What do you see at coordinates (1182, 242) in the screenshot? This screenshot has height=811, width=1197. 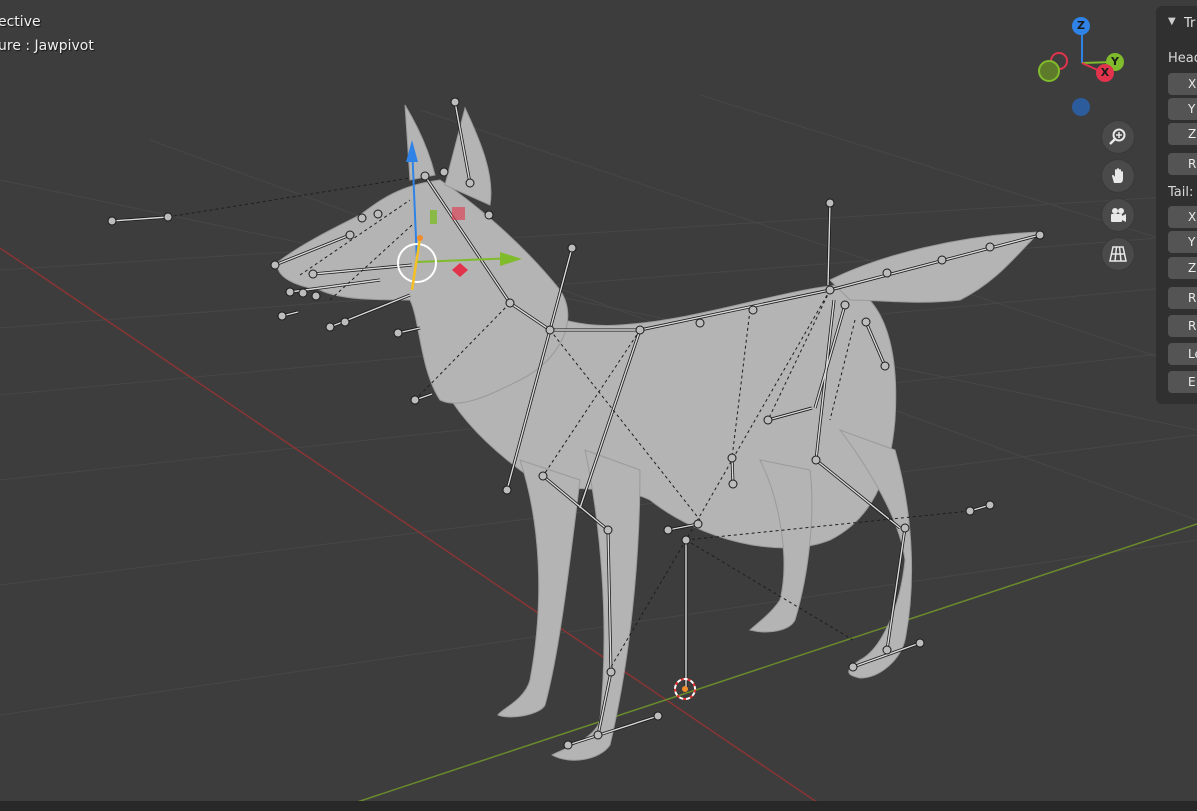 I see `tail-y-field: Y` at bounding box center [1182, 242].